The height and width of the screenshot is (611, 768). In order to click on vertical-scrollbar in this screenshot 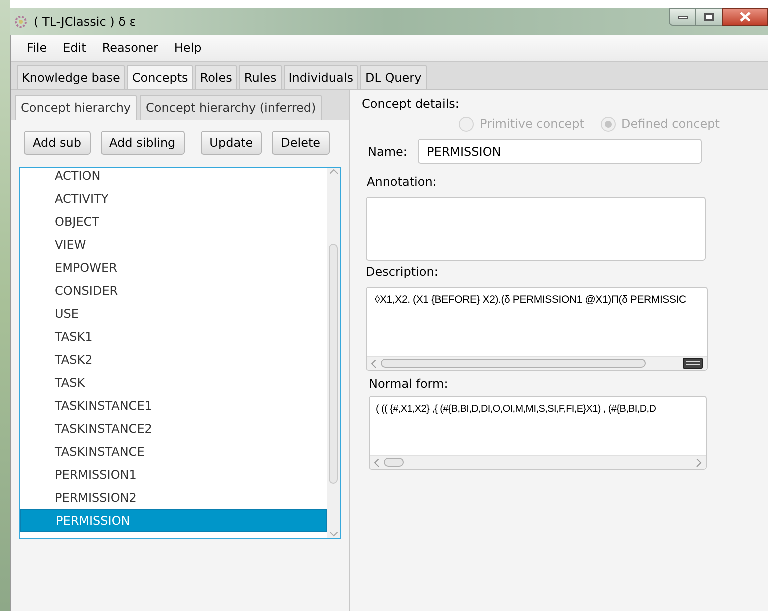, I will do `click(333, 353)`.